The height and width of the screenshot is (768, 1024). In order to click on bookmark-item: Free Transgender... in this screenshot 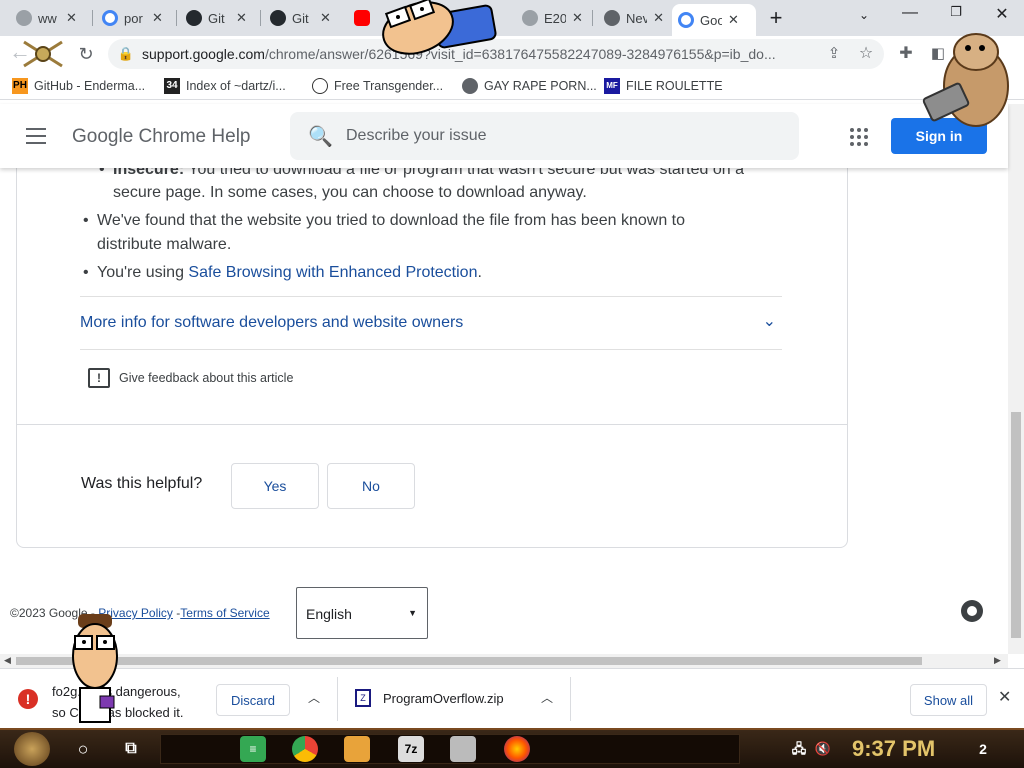, I will do `click(377, 86)`.